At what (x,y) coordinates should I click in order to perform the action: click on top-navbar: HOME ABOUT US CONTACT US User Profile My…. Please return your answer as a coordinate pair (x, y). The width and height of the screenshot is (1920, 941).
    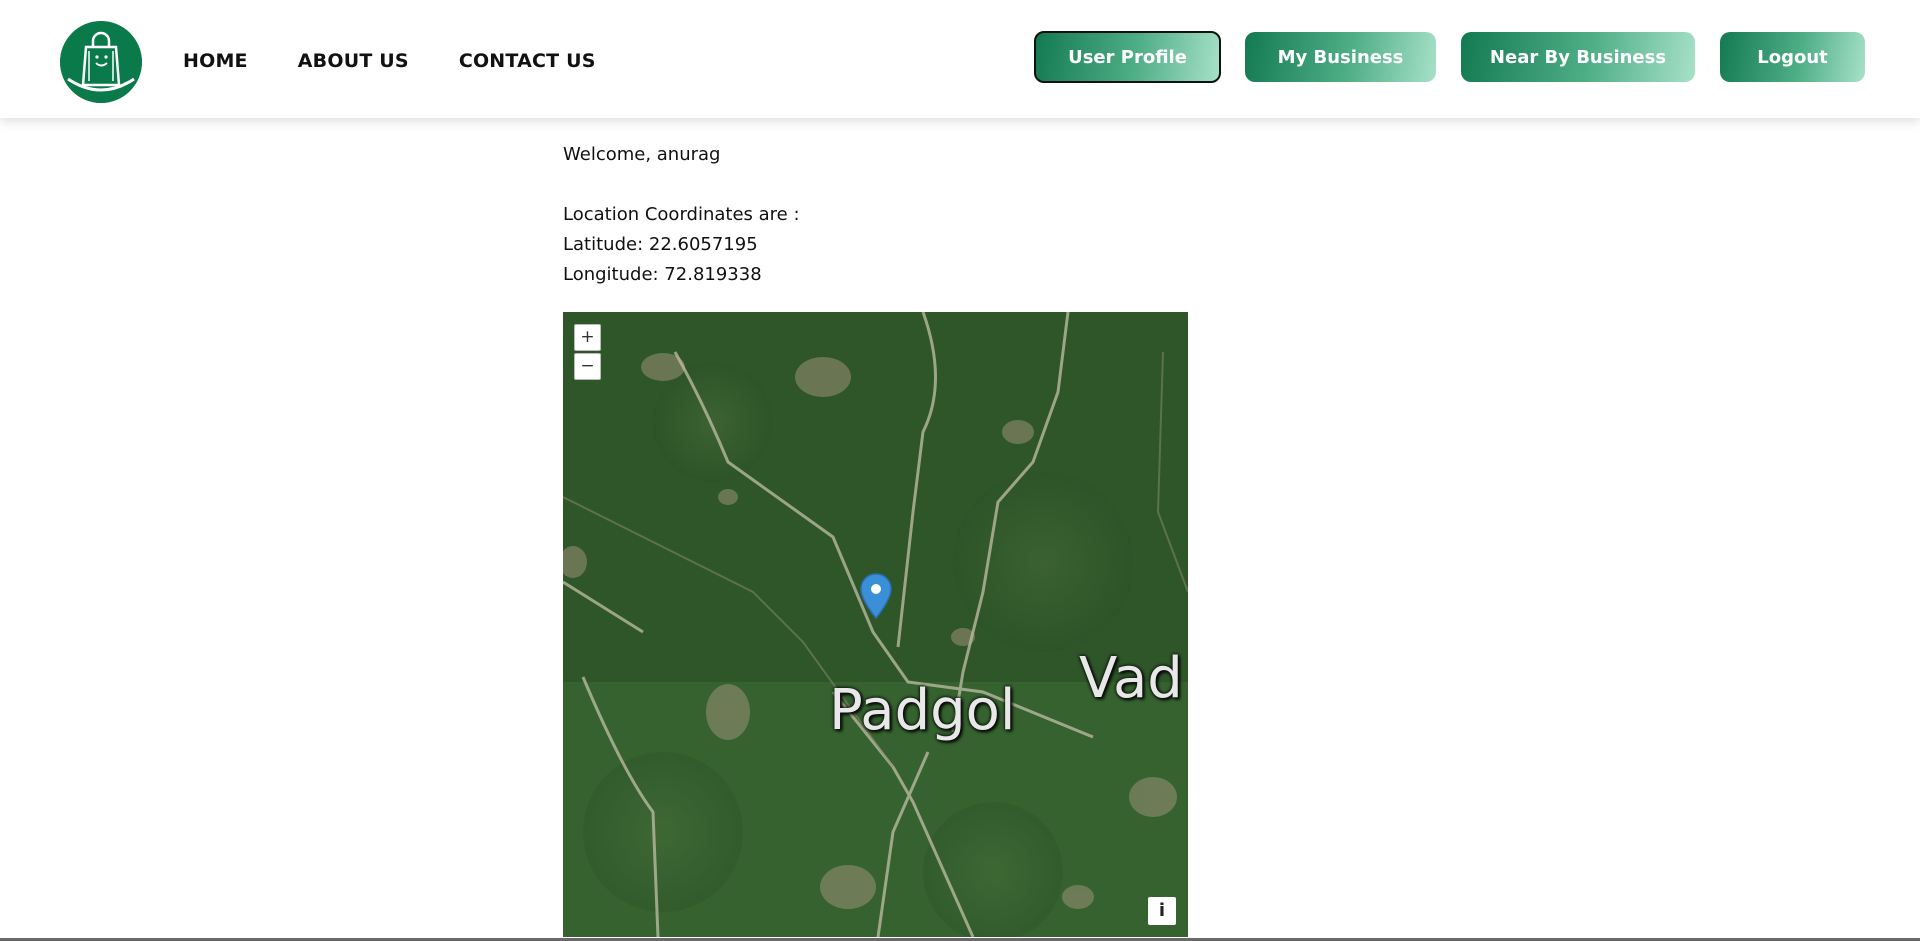
    Looking at the image, I should click on (960, 59).